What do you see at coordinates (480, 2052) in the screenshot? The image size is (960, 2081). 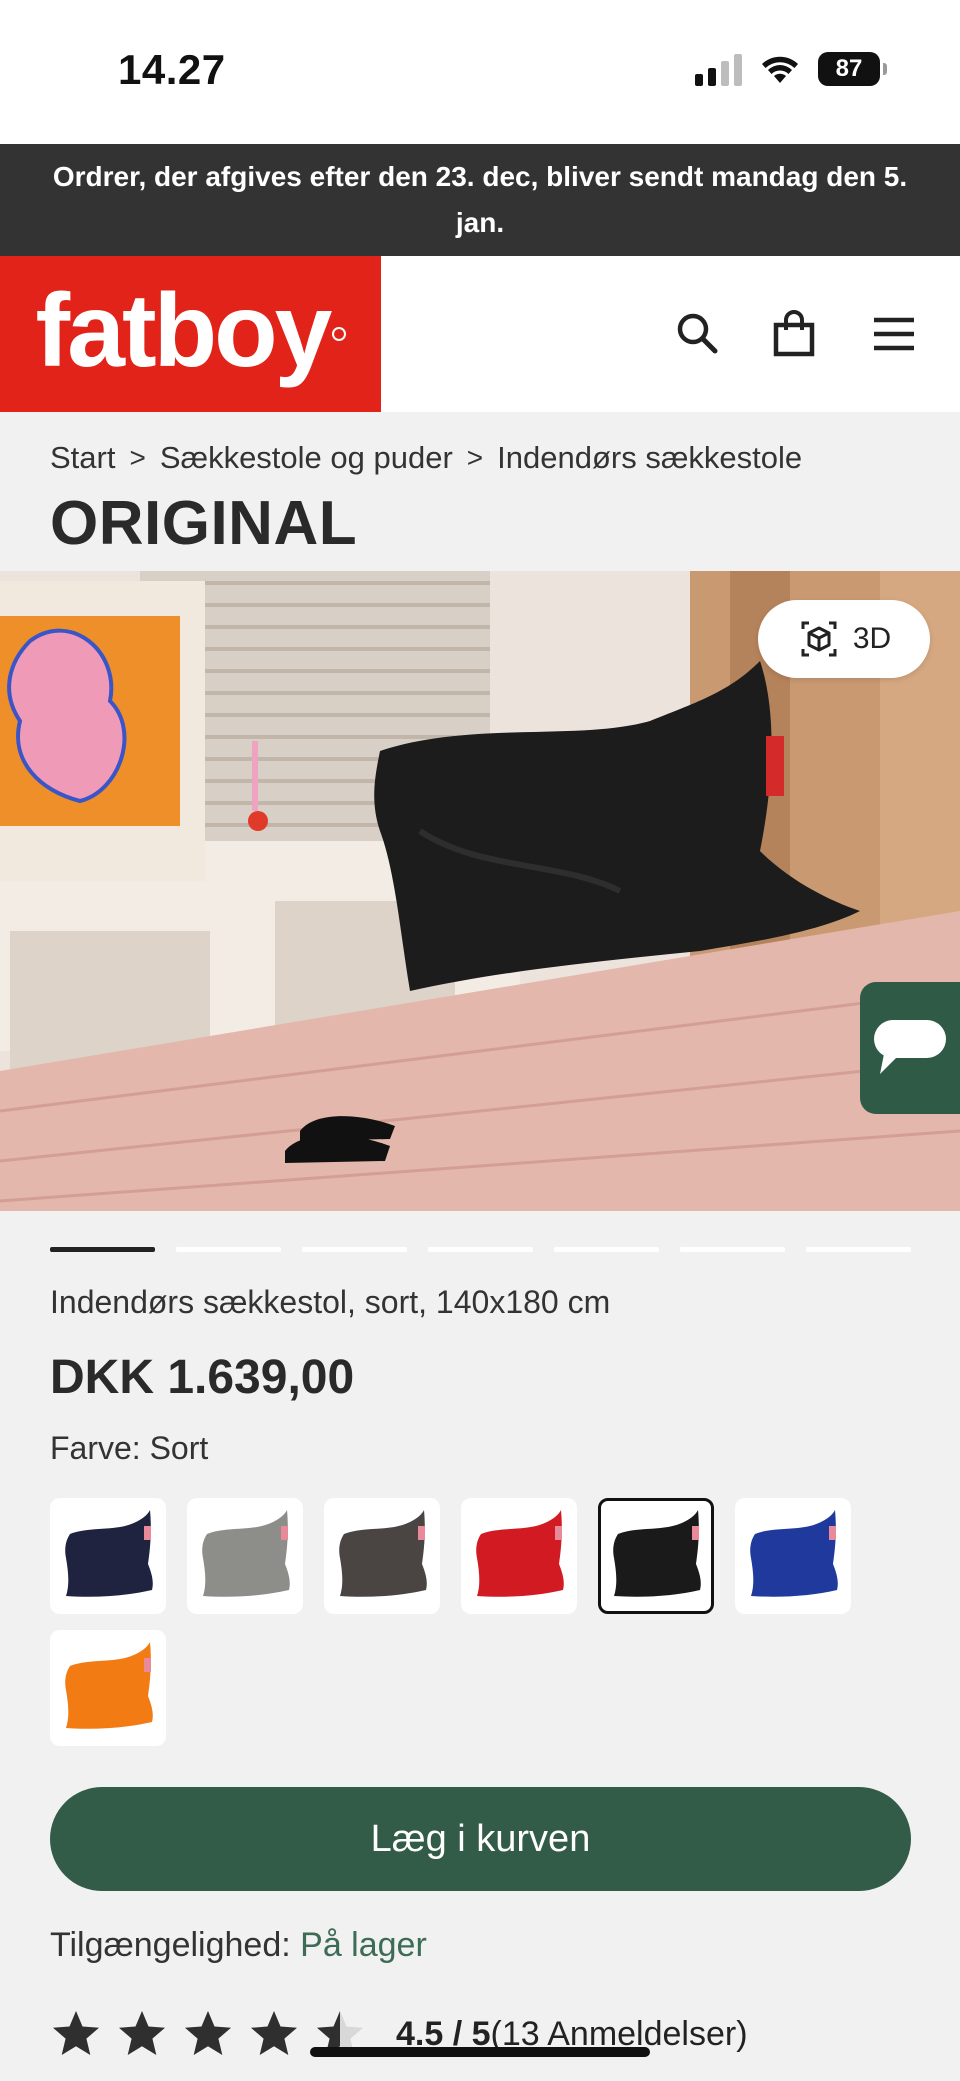 I see `home-indicator` at bounding box center [480, 2052].